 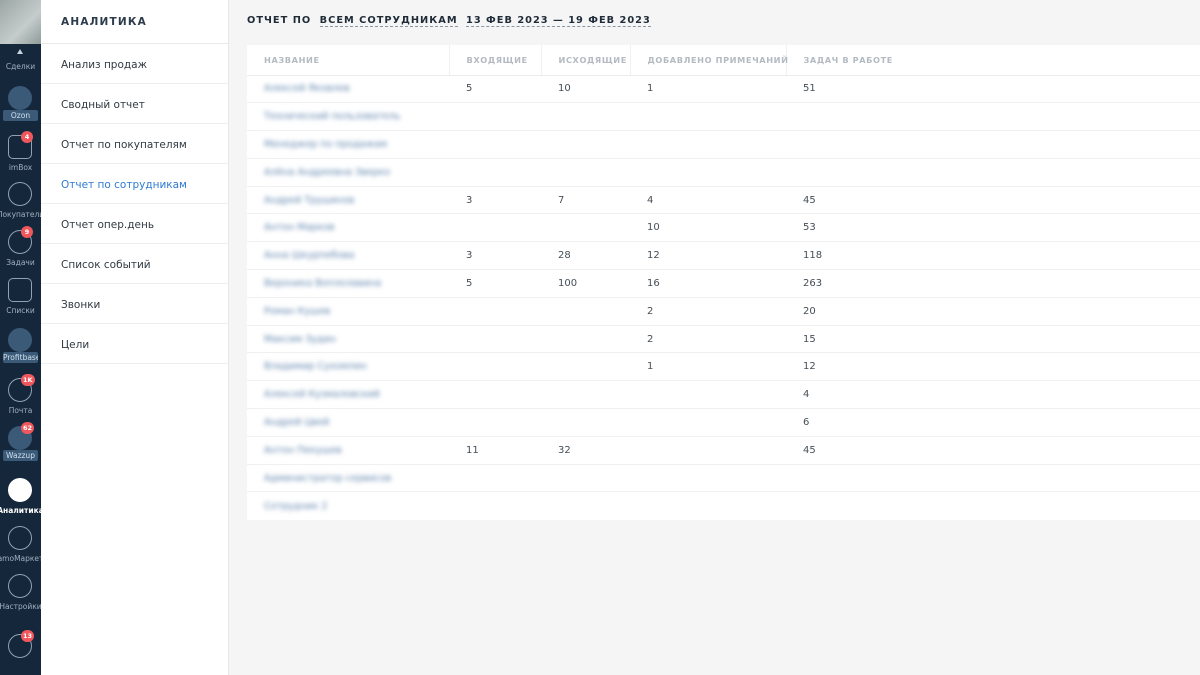 What do you see at coordinates (348, 506) in the screenshot?
I see `employee-name-cell: Сотрудник 2` at bounding box center [348, 506].